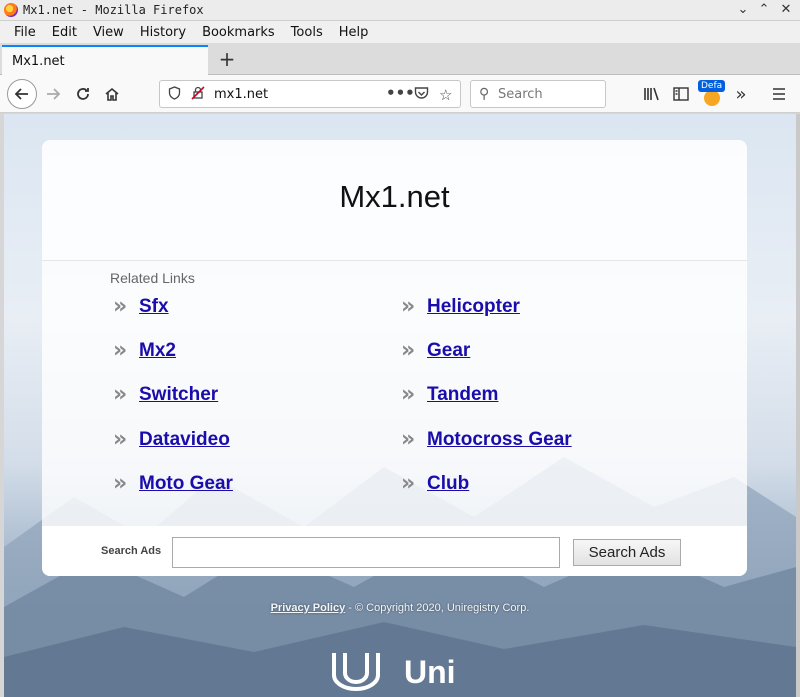 The width and height of the screenshot is (800, 697). I want to click on back-arrow-icon, so click(21, 94).